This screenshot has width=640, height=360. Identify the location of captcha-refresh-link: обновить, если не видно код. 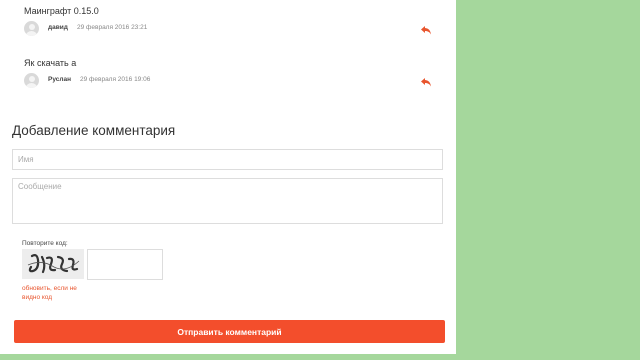
(57, 293).